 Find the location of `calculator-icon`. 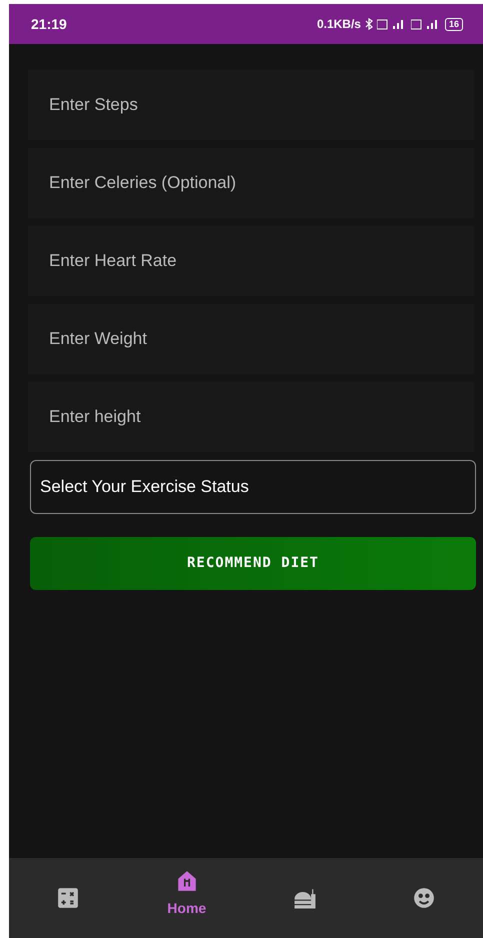

calculator-icon is located at coordinates (68, 898).